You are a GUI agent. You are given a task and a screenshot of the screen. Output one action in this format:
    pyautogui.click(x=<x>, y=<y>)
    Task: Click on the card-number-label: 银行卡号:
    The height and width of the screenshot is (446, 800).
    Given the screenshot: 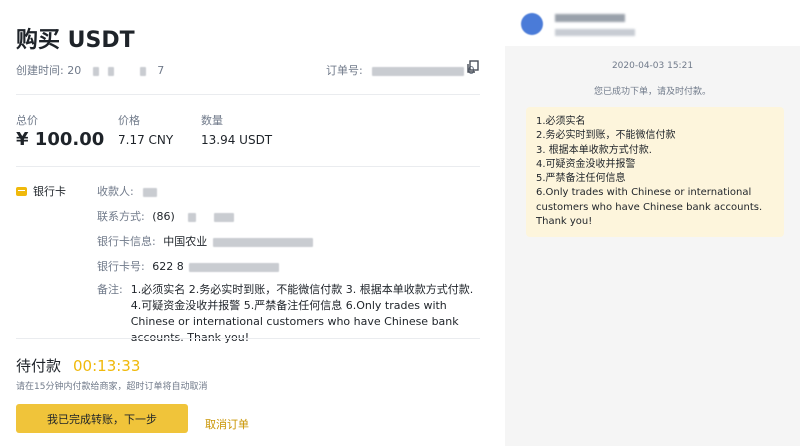 What is the action you would take?
    pyautogui.click(x=121, y=266)
    